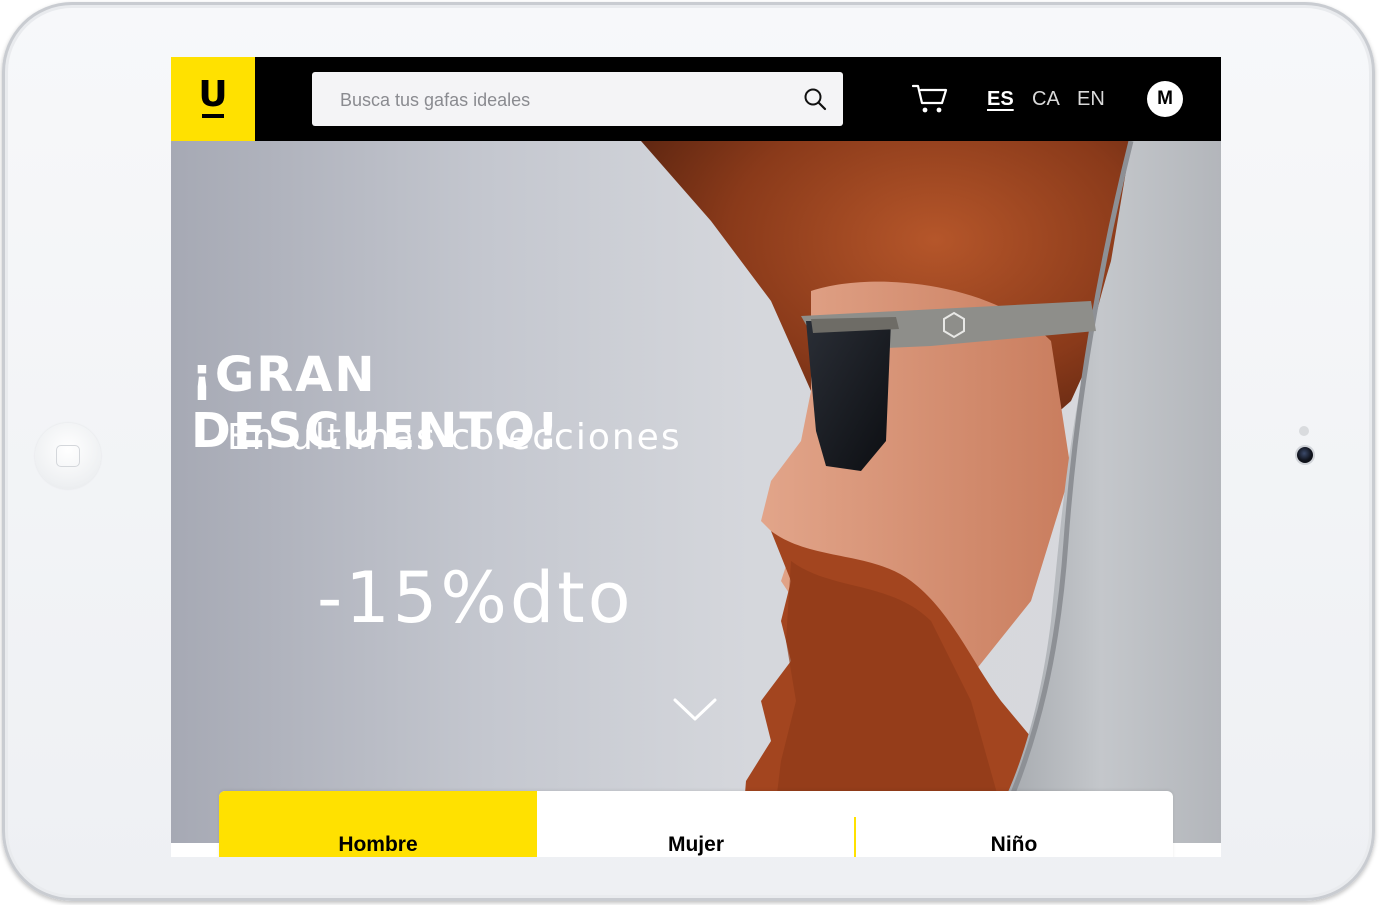 The height and width of the screenshot is (905, 1379). I want to click on logo-letter: U, so click(213, 94).